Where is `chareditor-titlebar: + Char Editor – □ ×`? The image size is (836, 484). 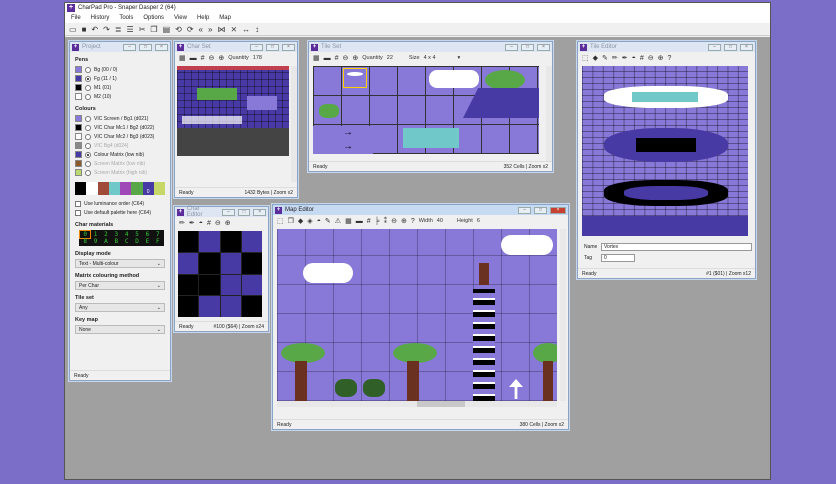 chareditor-titlebar: + Char Editor – □ × is located at coordinates (221, 212).